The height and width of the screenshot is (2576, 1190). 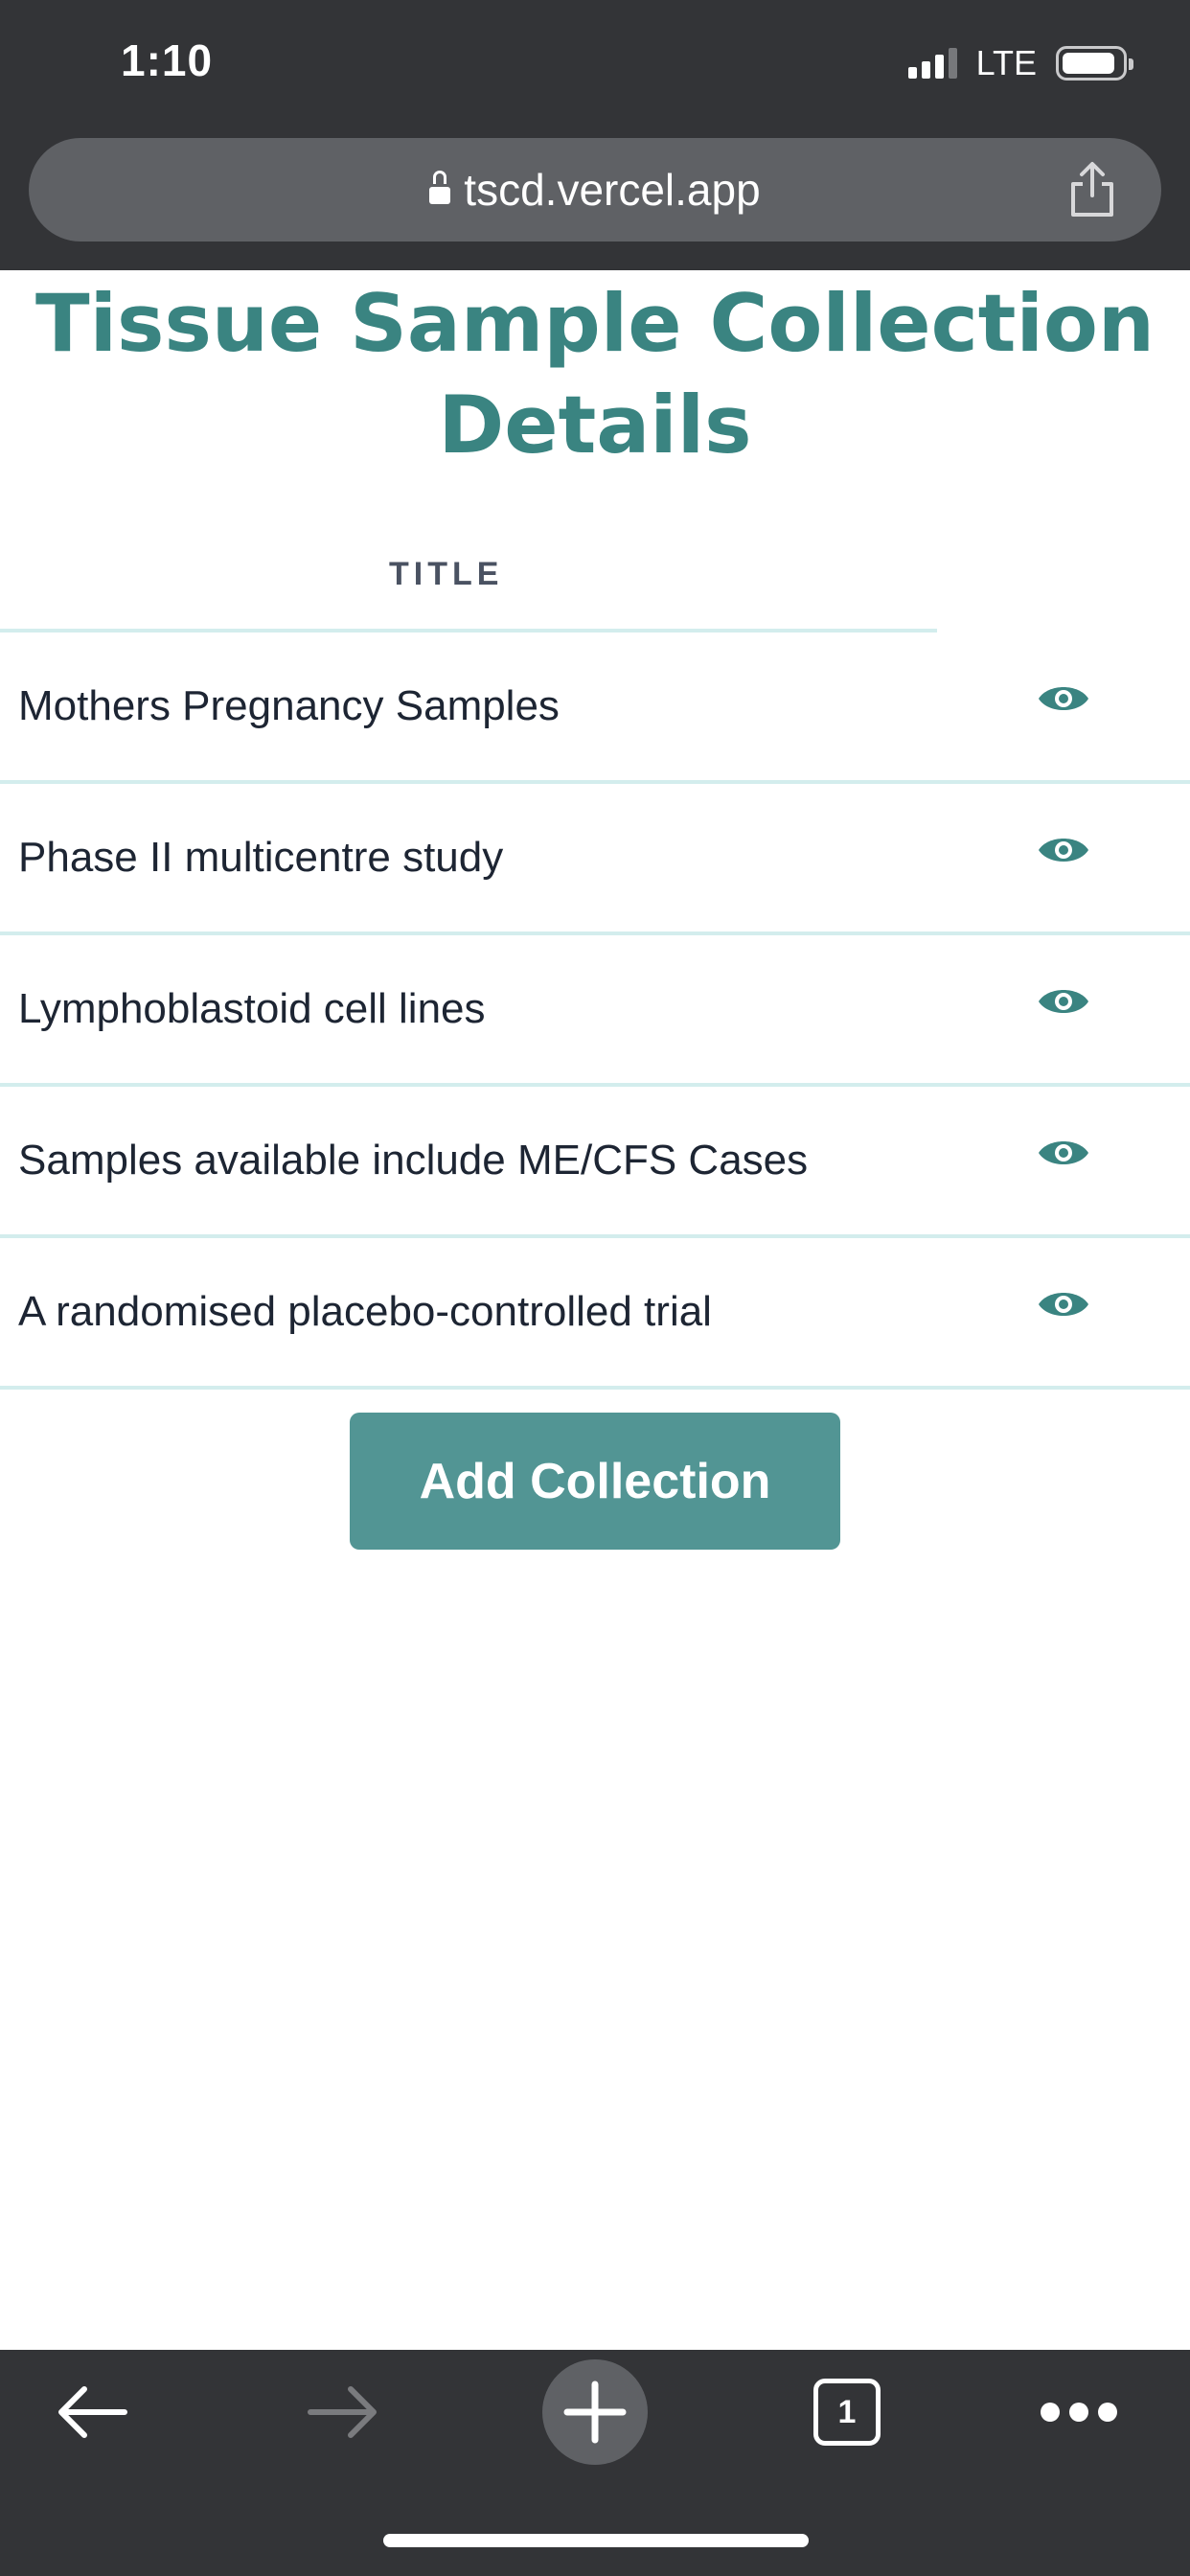 I want to click on row-title: Phase II multicentre study, so click(x=261, y=857).